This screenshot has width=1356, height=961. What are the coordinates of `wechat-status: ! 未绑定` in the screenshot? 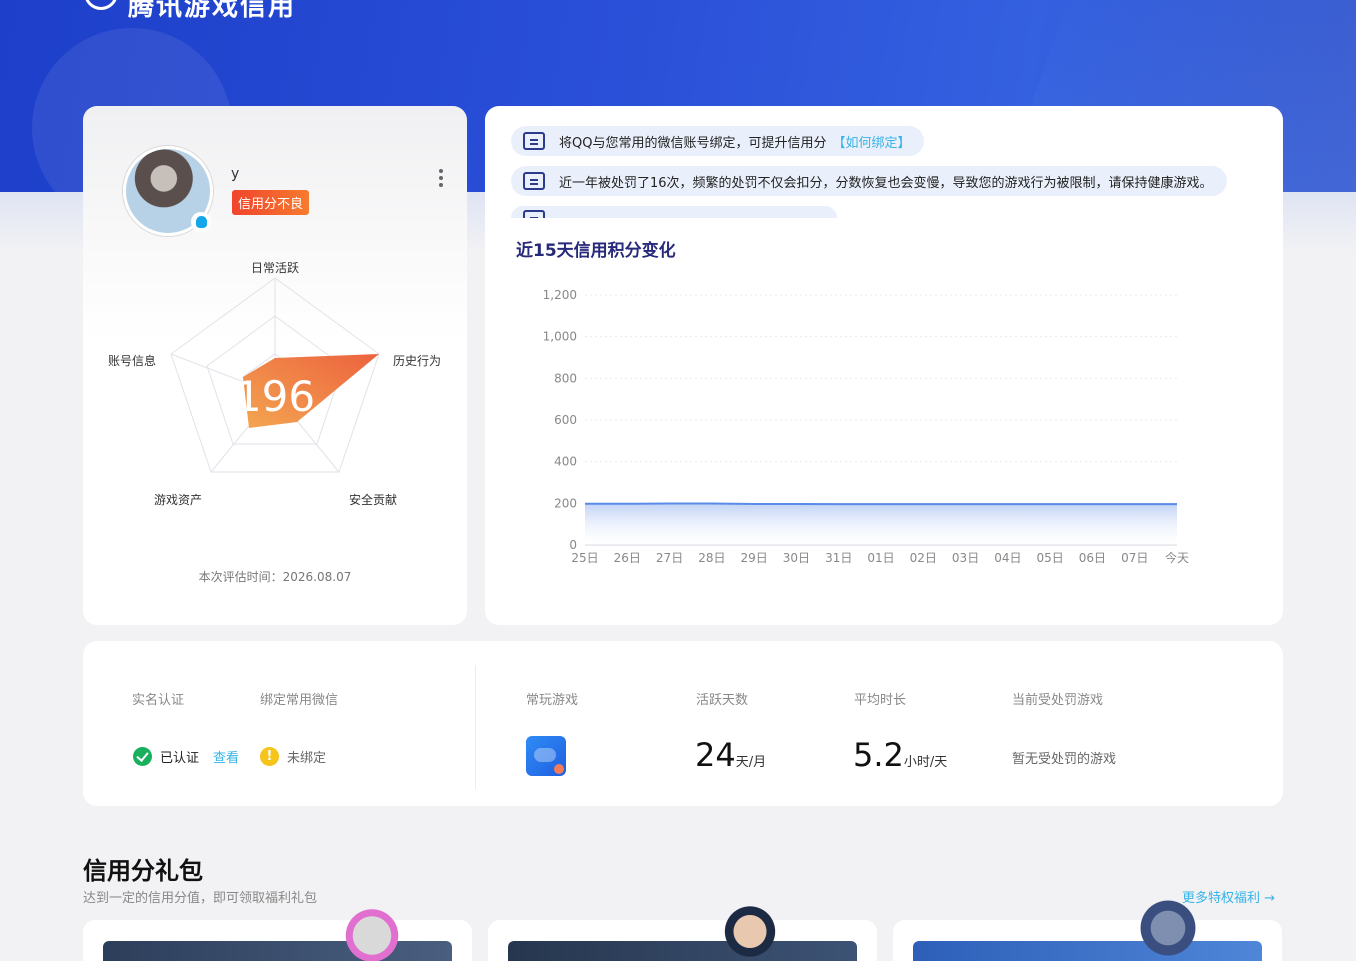 It's located at (293, 756).